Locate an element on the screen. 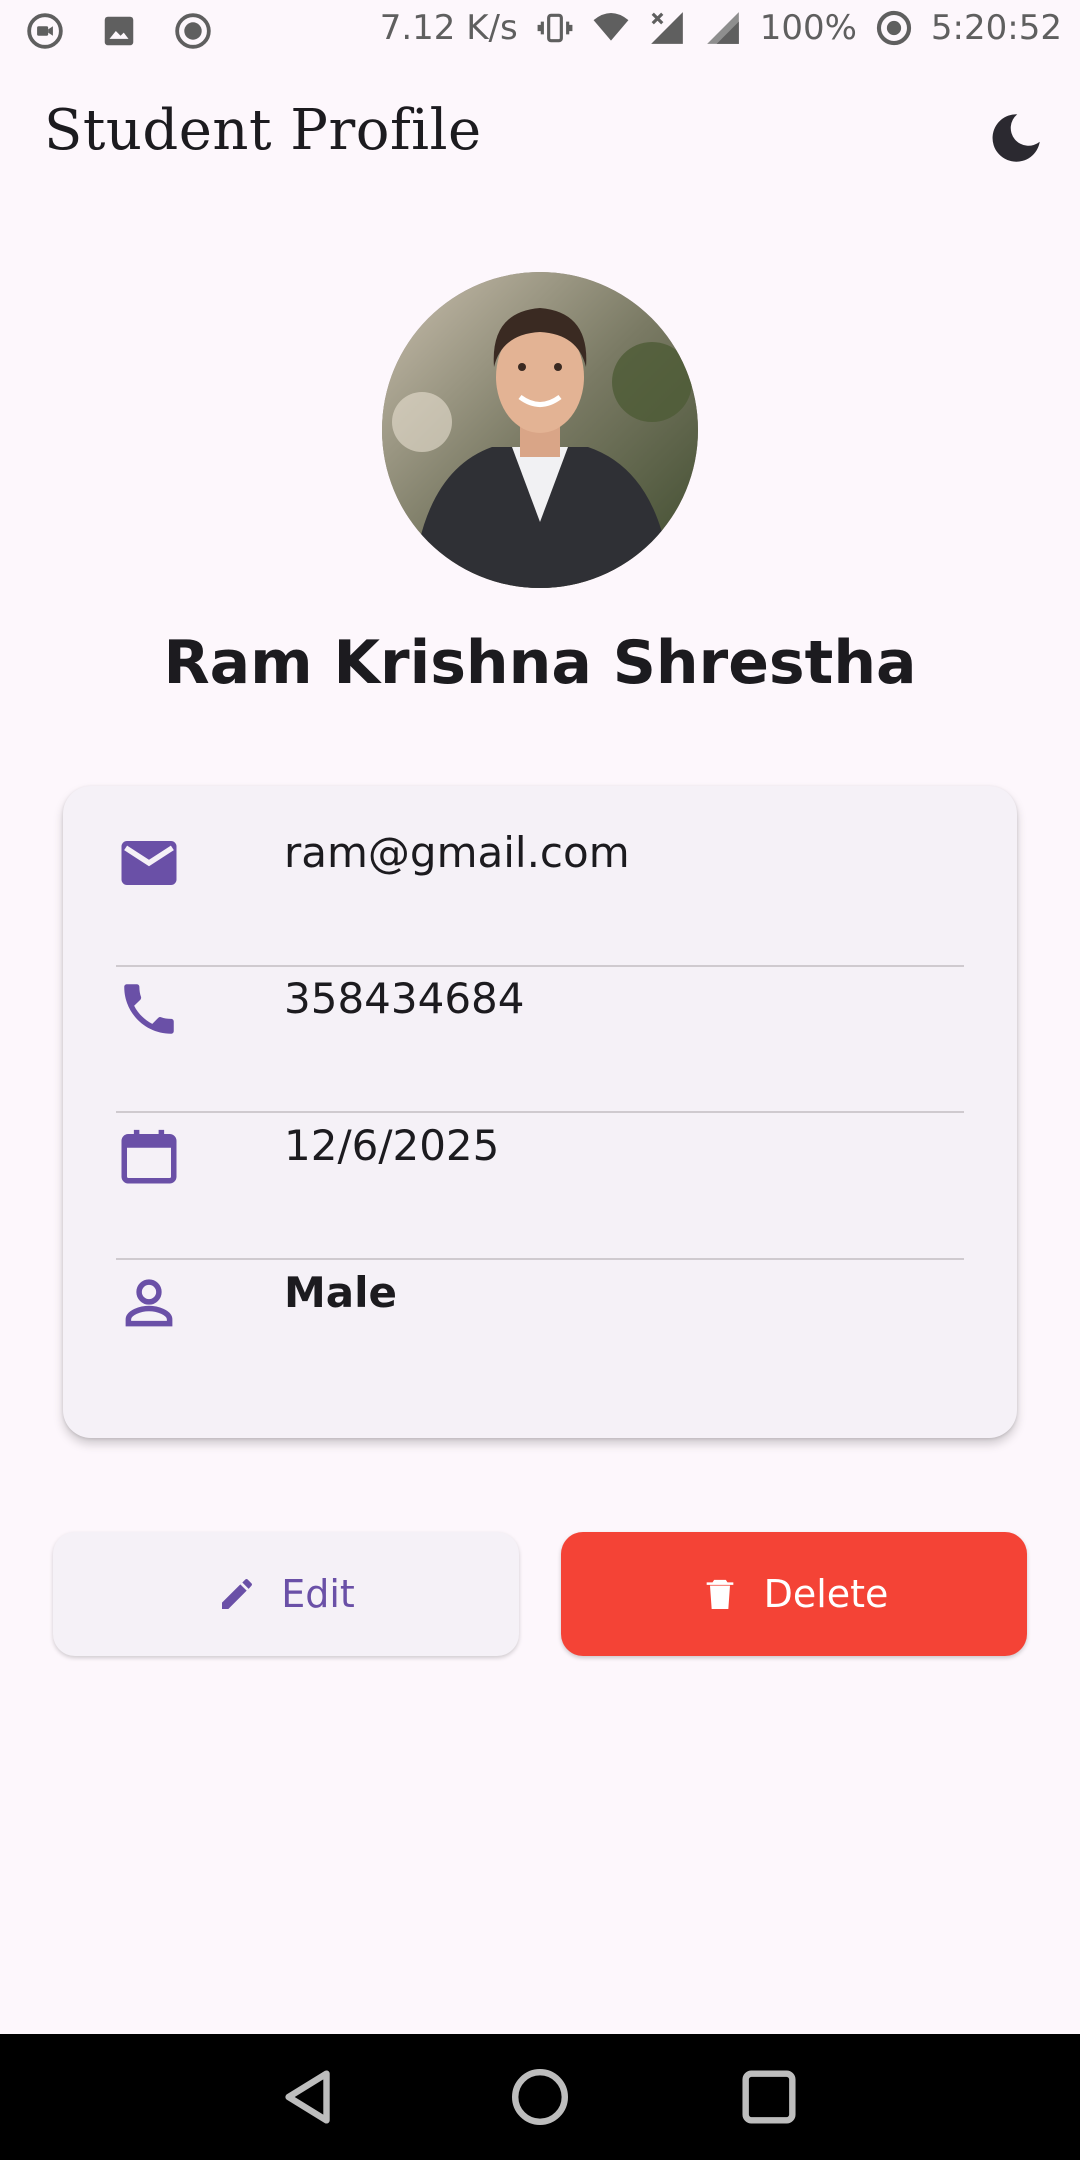  dob-row: 12/6/2025 is located at coordinates (540, 1152).